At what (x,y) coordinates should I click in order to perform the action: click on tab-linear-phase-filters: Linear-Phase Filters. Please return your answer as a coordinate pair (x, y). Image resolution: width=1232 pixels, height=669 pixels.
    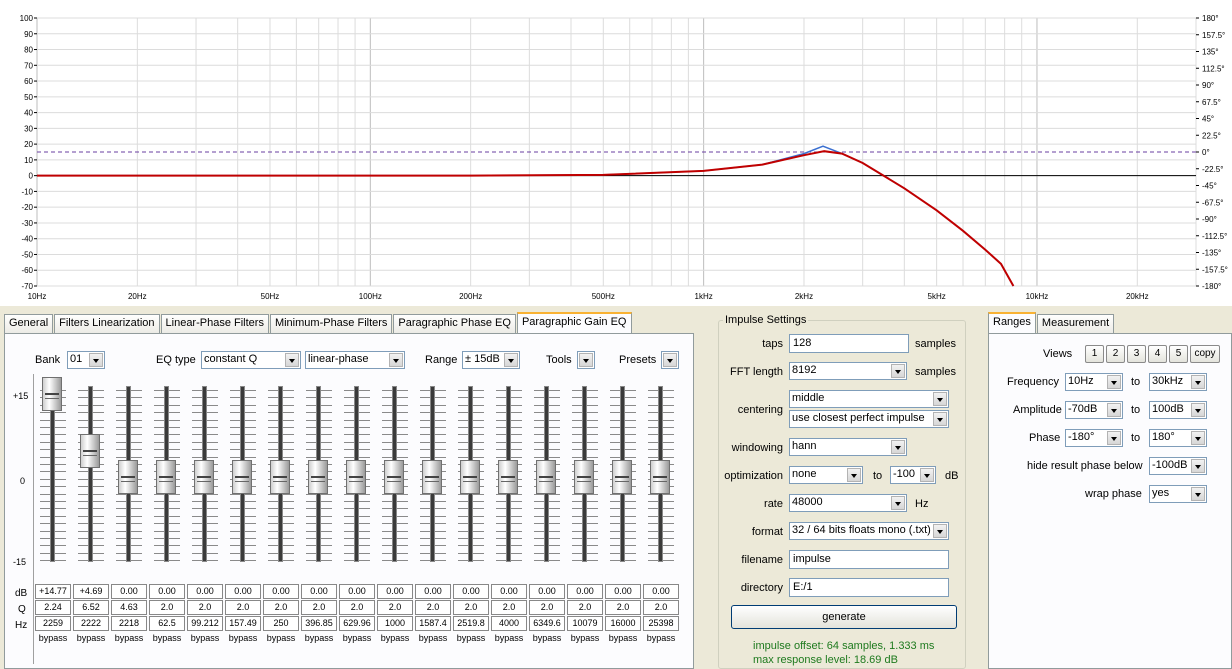
    Looking at the image, I should click on (214, 323).